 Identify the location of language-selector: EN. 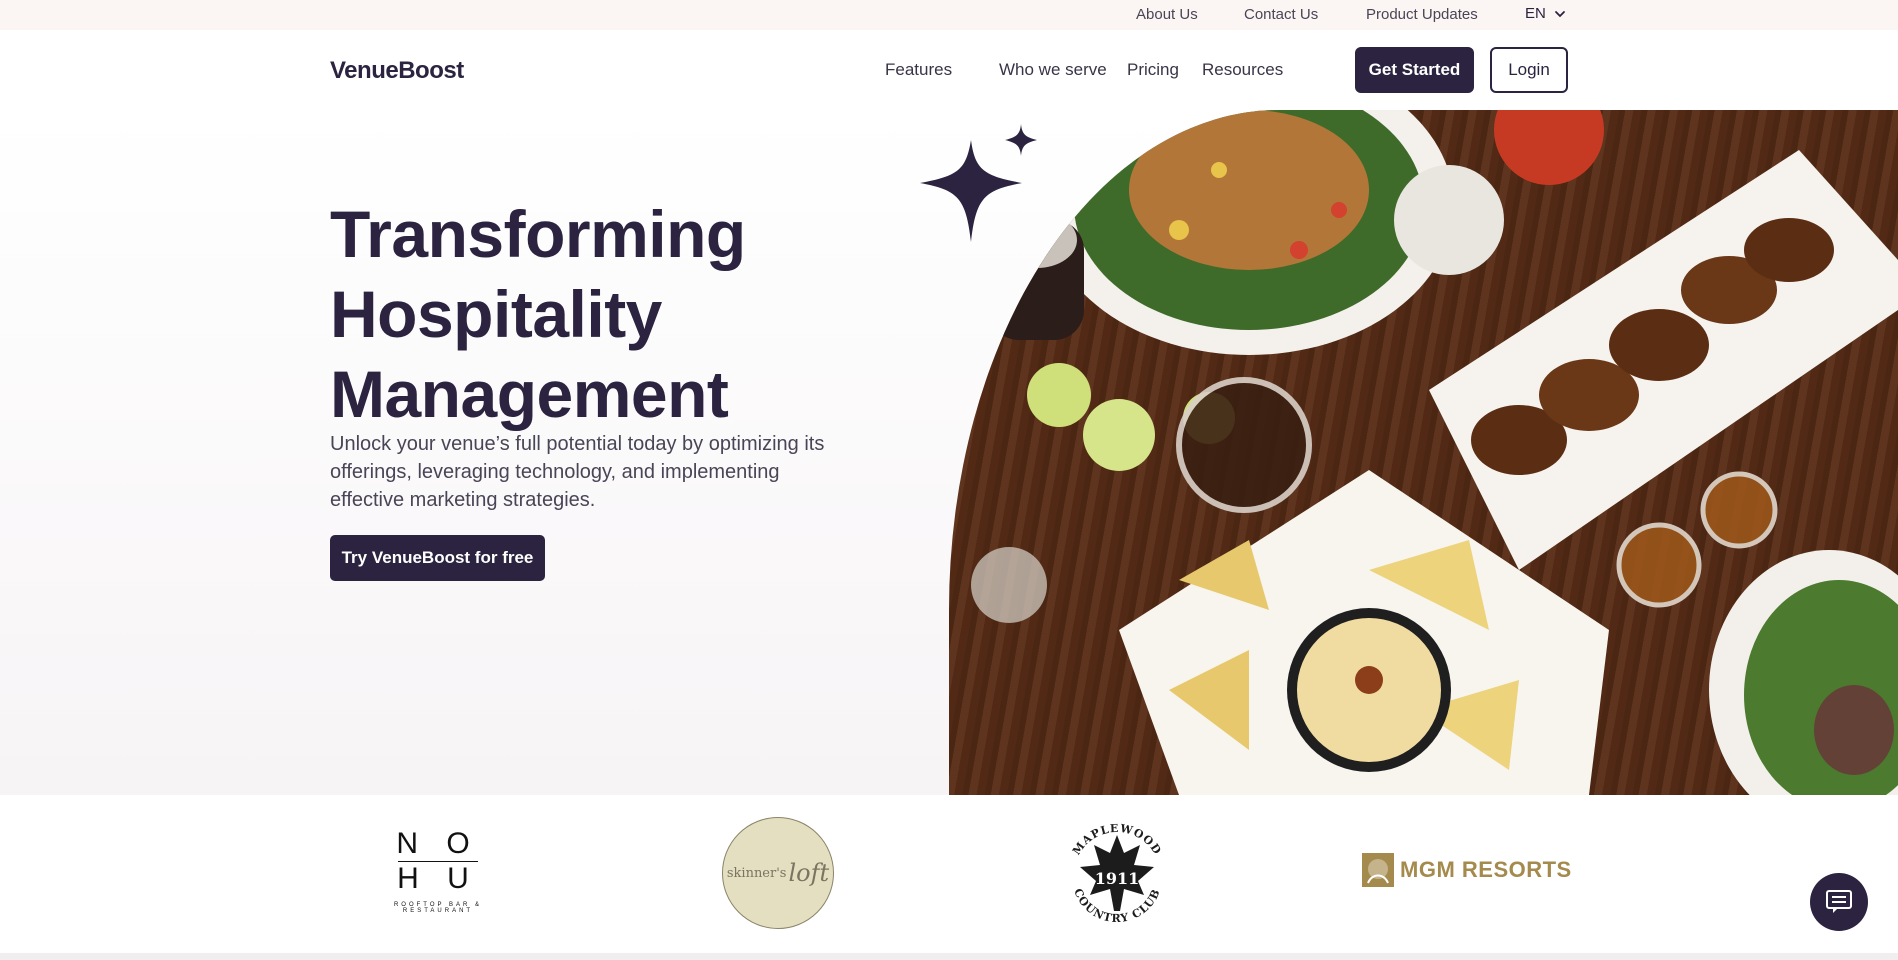
(1545, 13).